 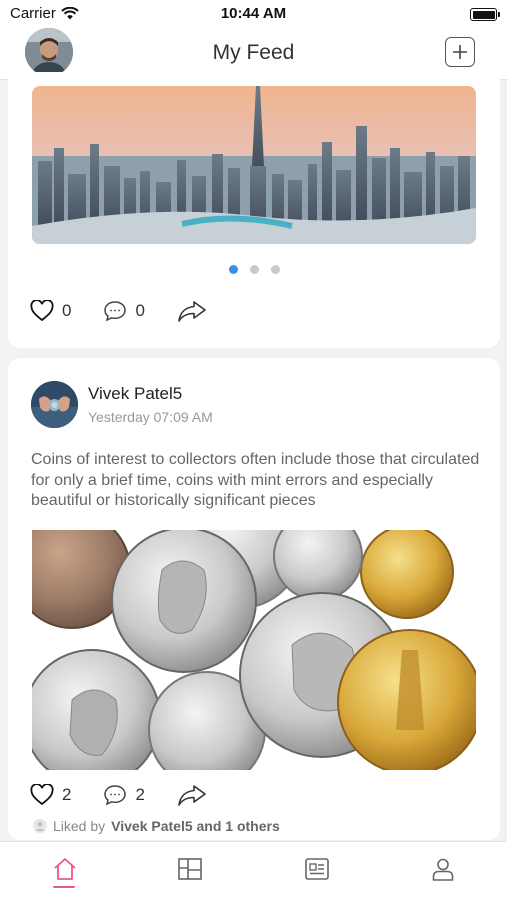 I want to click on home-icon, so click(x=65, y=869).